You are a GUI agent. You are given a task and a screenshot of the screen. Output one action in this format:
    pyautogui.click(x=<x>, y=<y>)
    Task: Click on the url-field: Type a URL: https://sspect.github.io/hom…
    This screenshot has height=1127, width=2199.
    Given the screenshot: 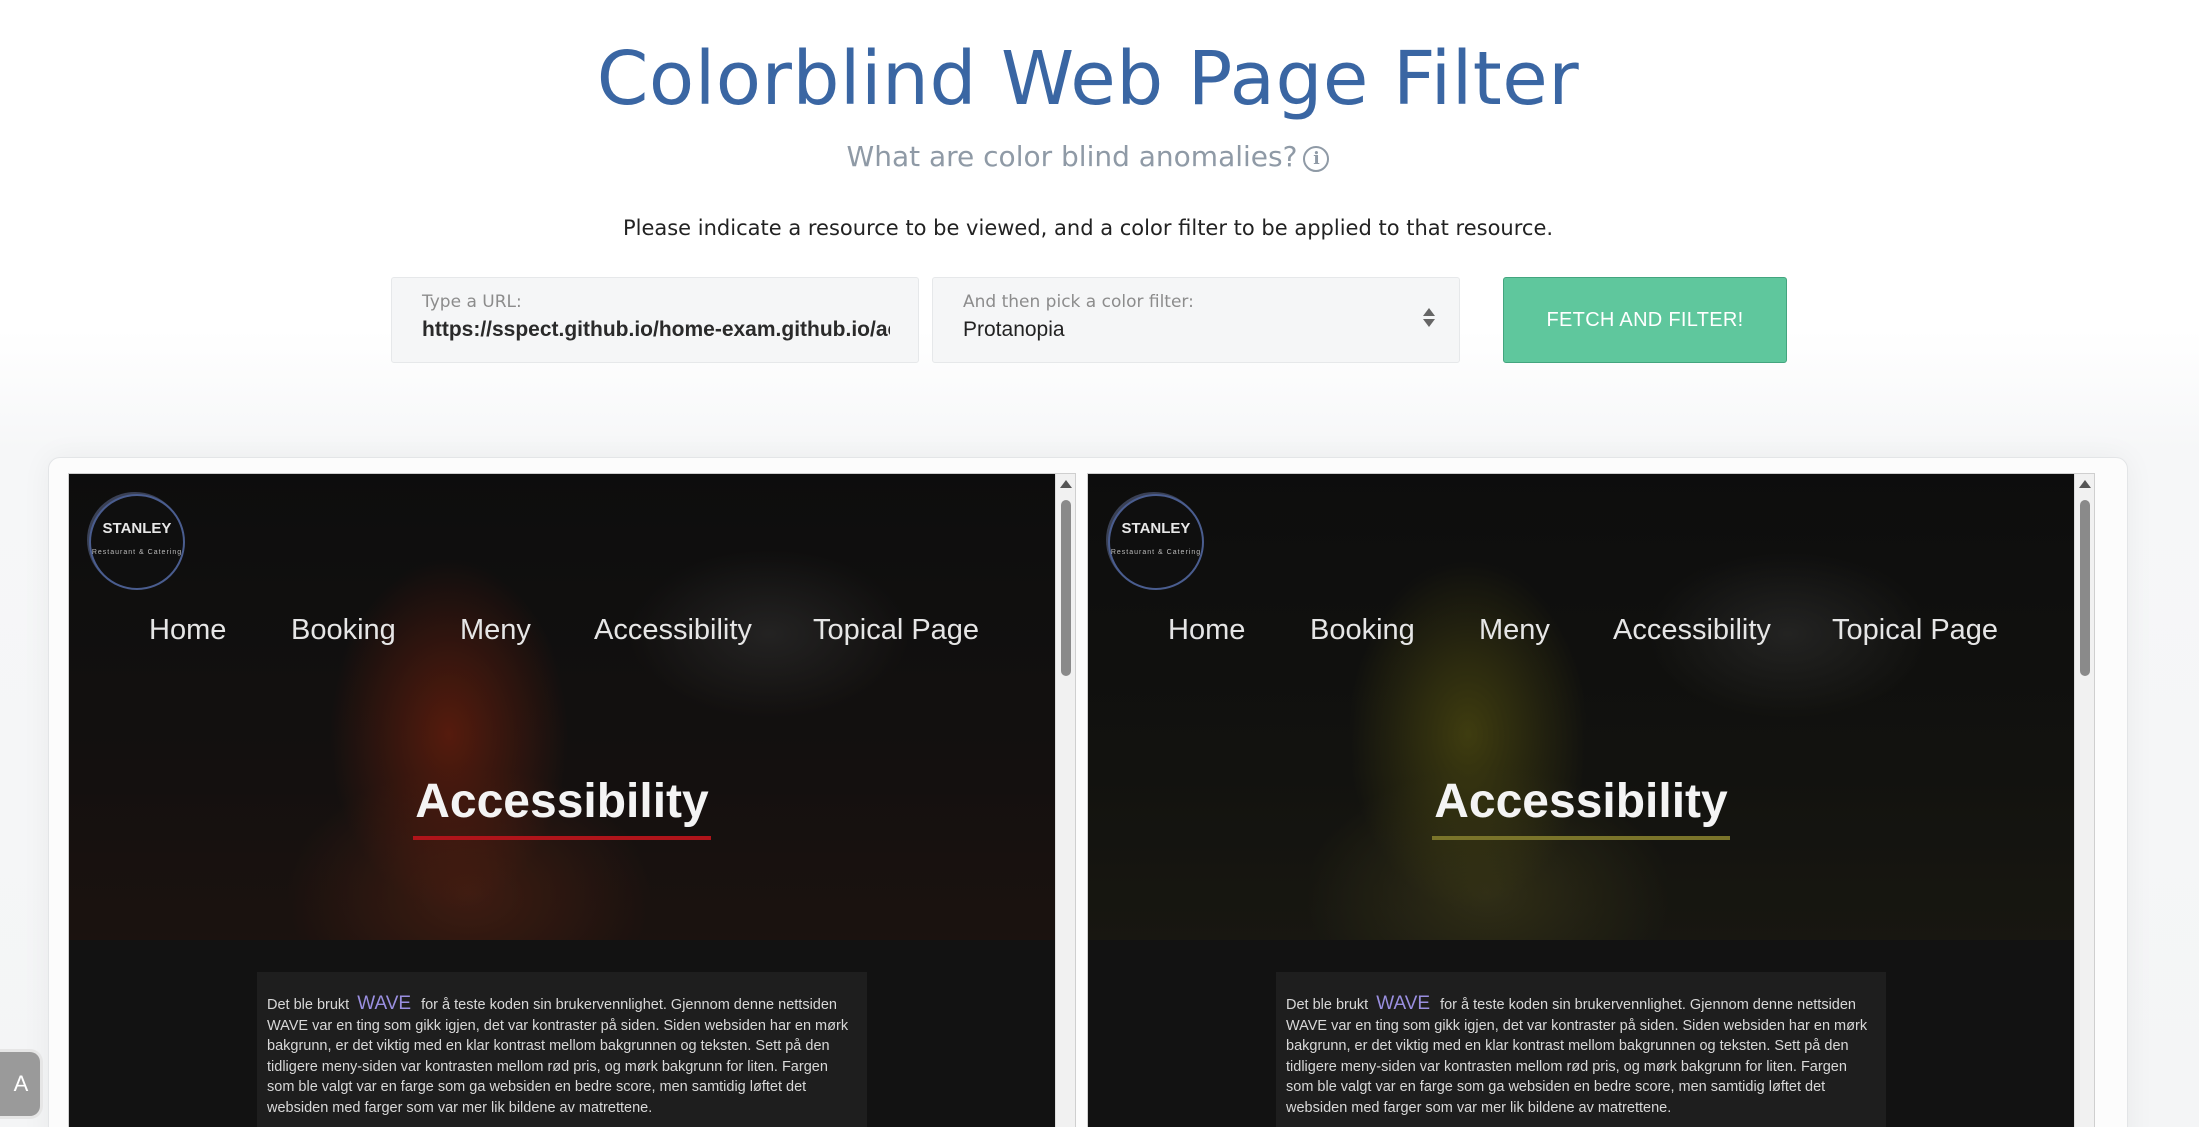 What is the action you would take?
    pyautogui.click(x=655, y=320)
    